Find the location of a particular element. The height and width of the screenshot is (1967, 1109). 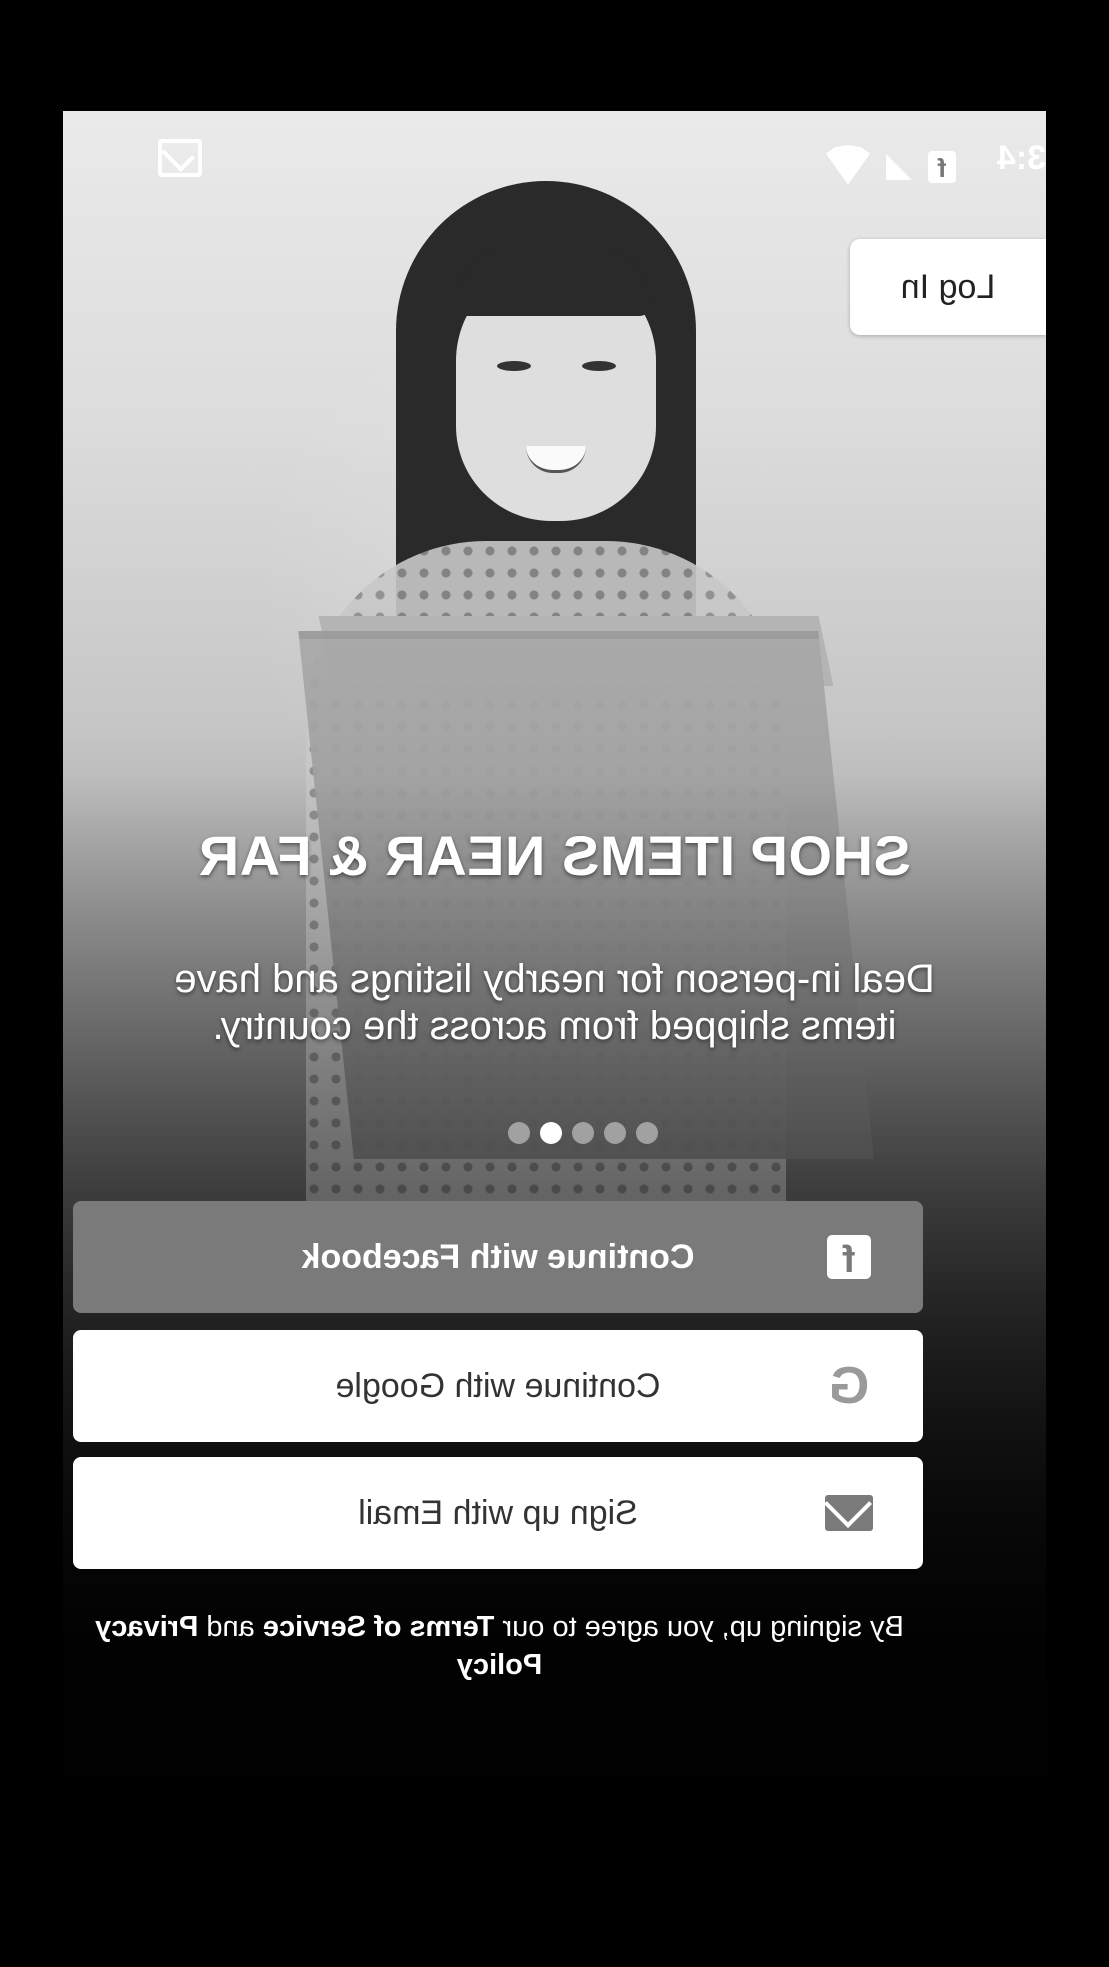

continue-with-facebook-button: f Continue with Facebook is located at coordinates (498, 1257).